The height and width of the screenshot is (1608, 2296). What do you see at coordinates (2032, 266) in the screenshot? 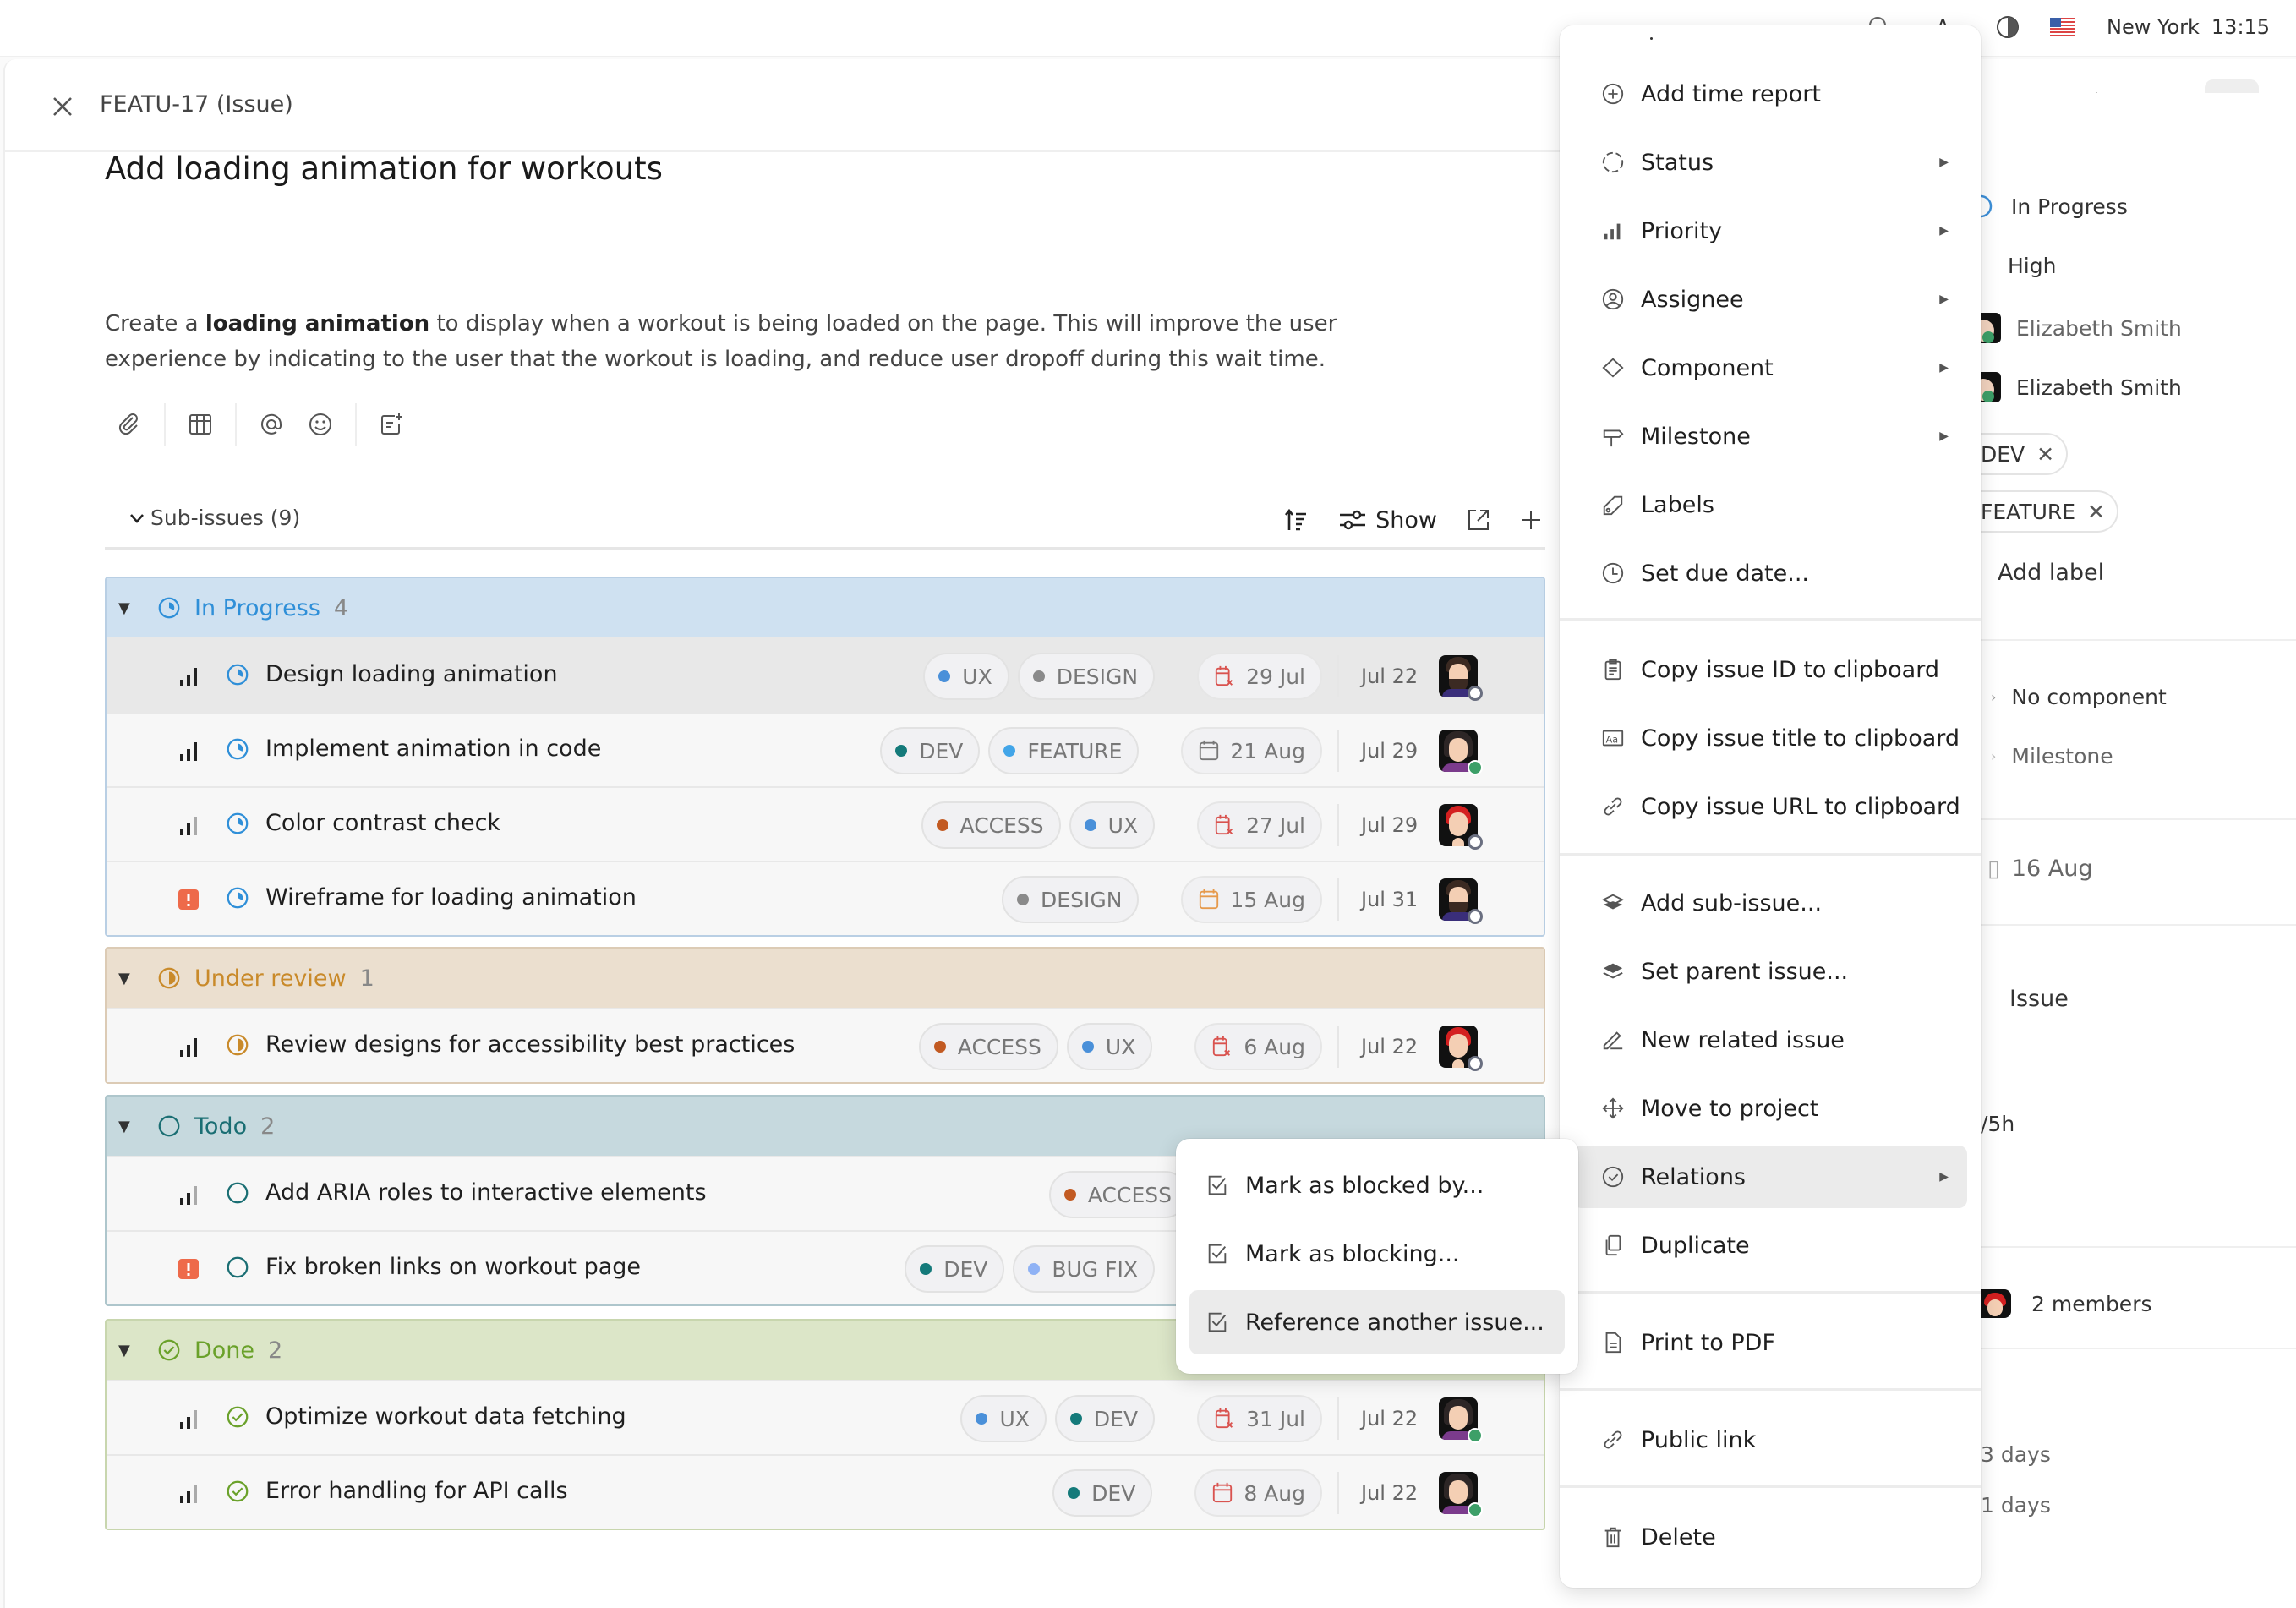
I see `priority-property: High` at bounding box center [2032, 266].